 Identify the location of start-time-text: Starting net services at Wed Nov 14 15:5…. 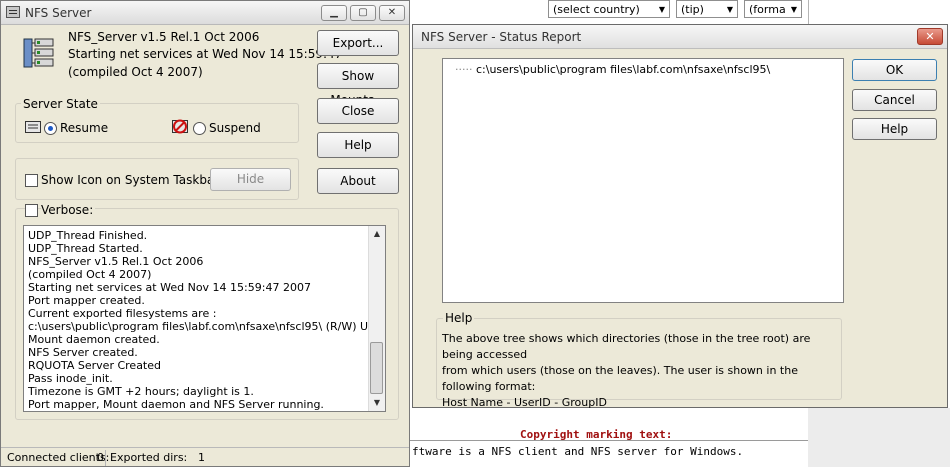
(205, 54).